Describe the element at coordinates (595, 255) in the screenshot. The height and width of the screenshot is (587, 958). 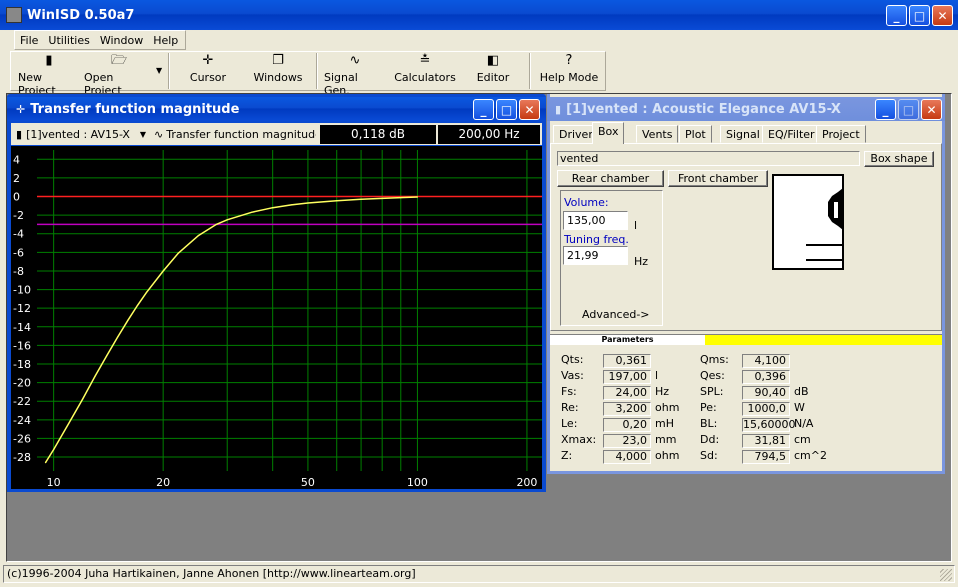
I see `tuning-input: 21,99` at that location.